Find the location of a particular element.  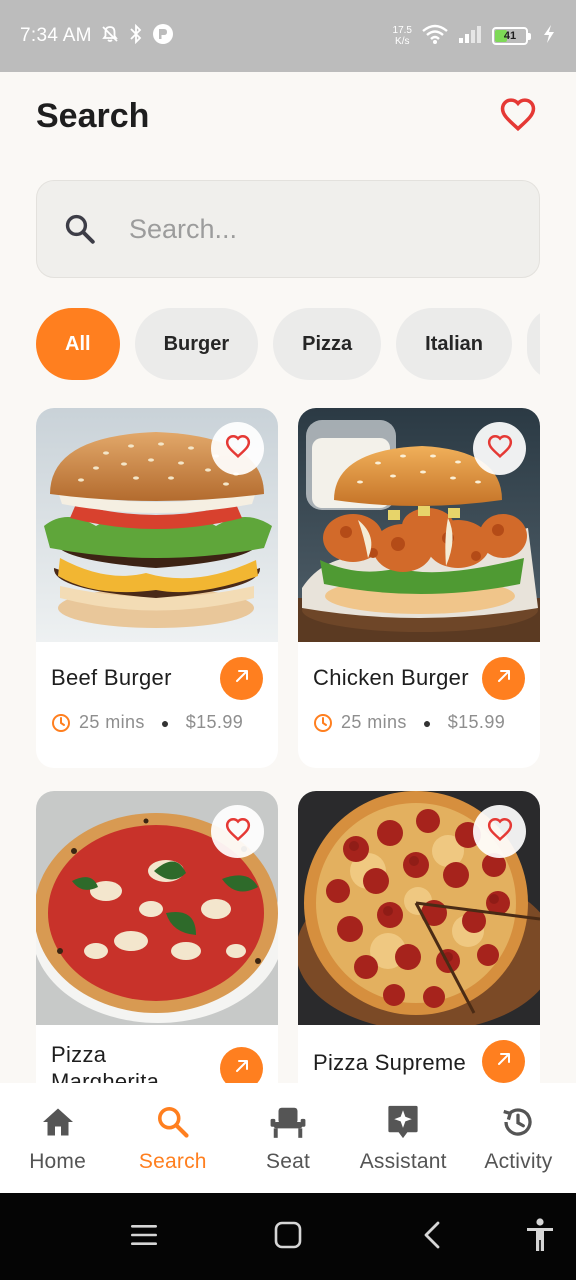

favorites-button is located at coordinates (518, 116).